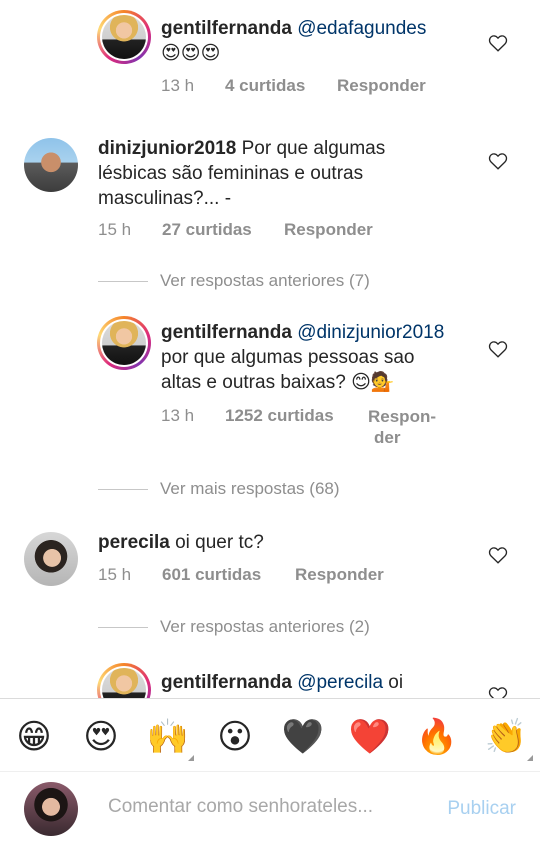  What do you see at coordinates (51, 809) in the screenshot?
I see `current-user-avatar` at bounding box center [51, 809].